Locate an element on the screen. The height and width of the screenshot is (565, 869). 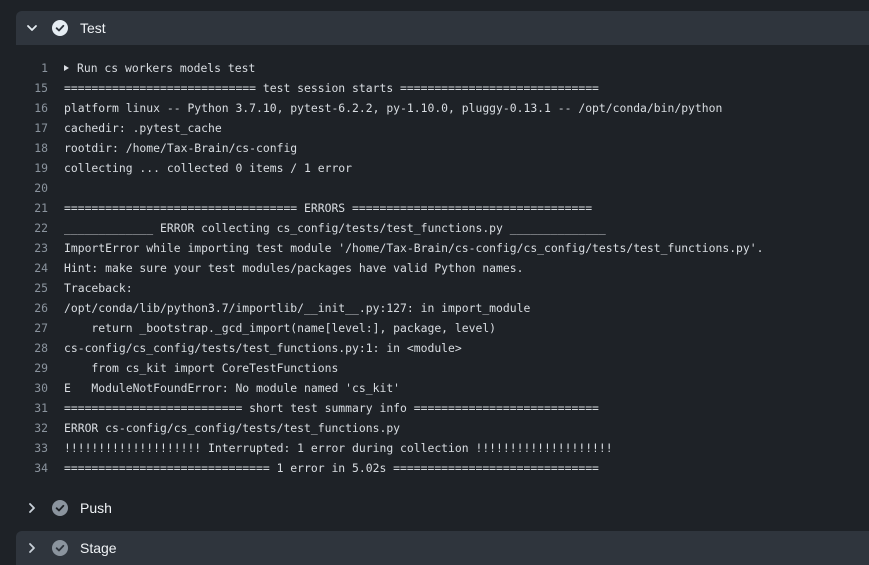
line-number: 25 is located at coordinates (32, 288).